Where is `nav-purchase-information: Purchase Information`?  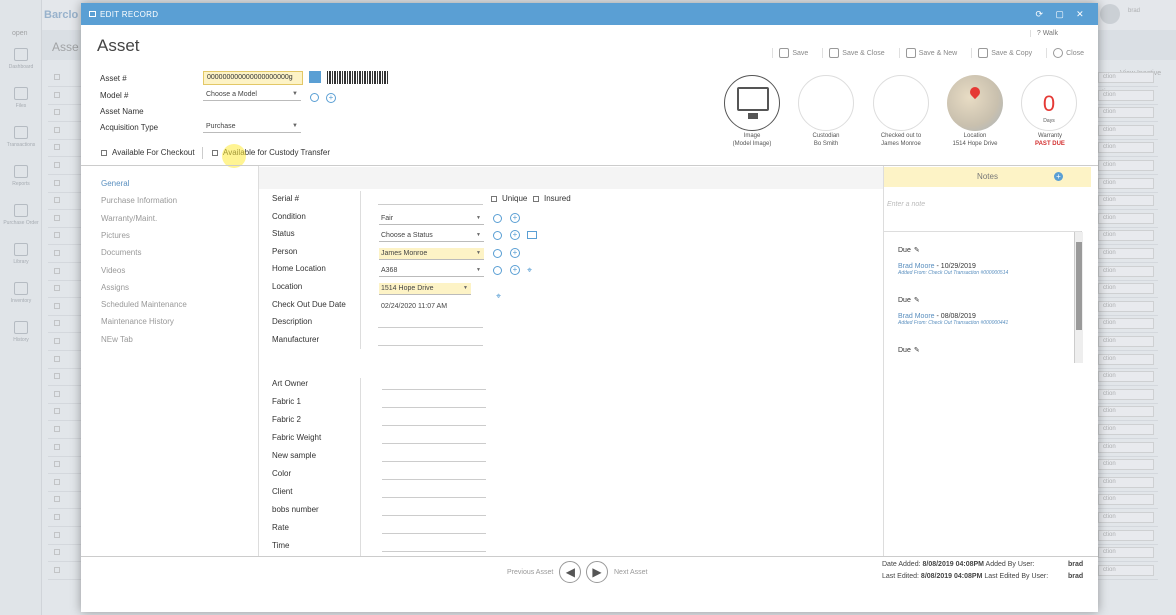
nav-purchase-information: Purchase Information is located at coordinates (139, 200).